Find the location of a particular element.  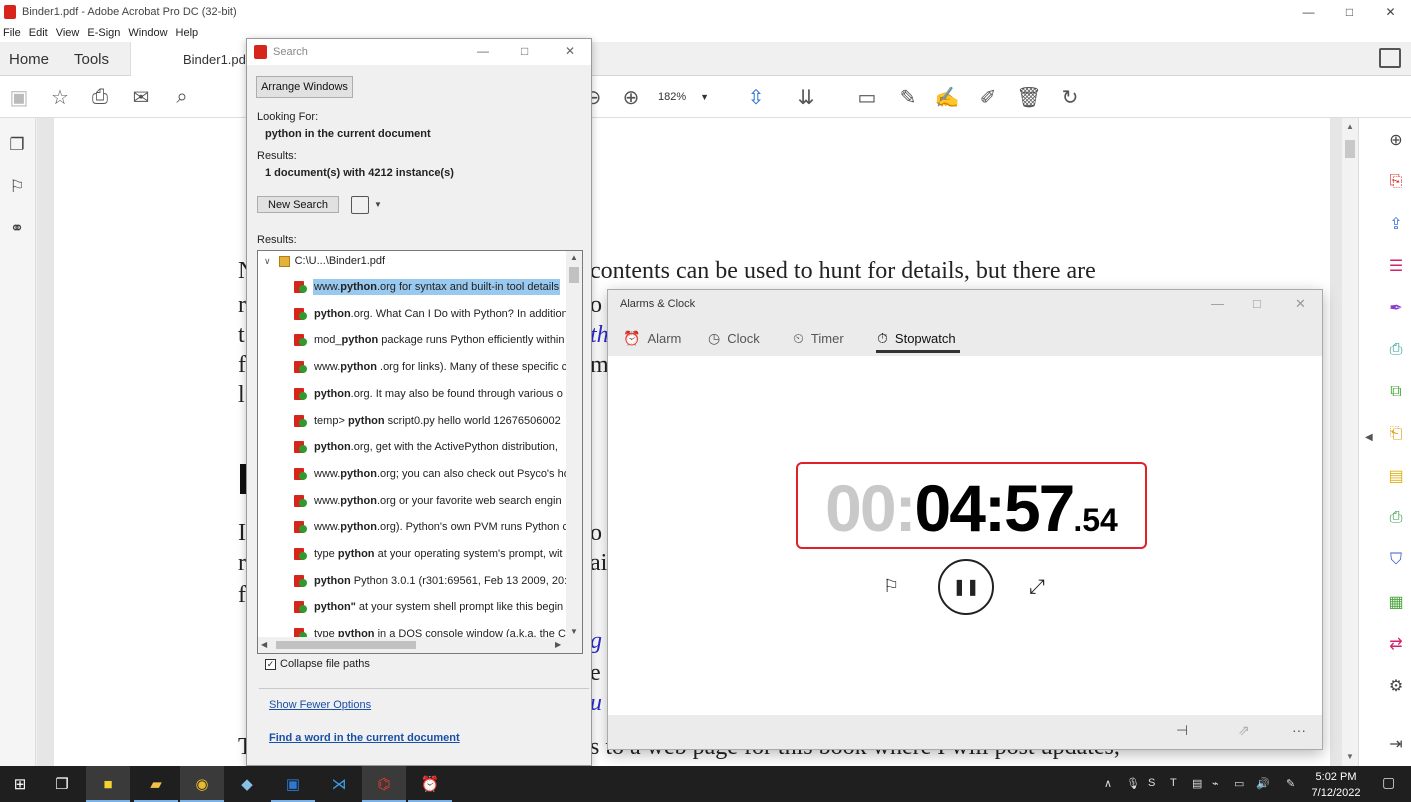

new-search-button: New Search is located at coordinates (298, 204).